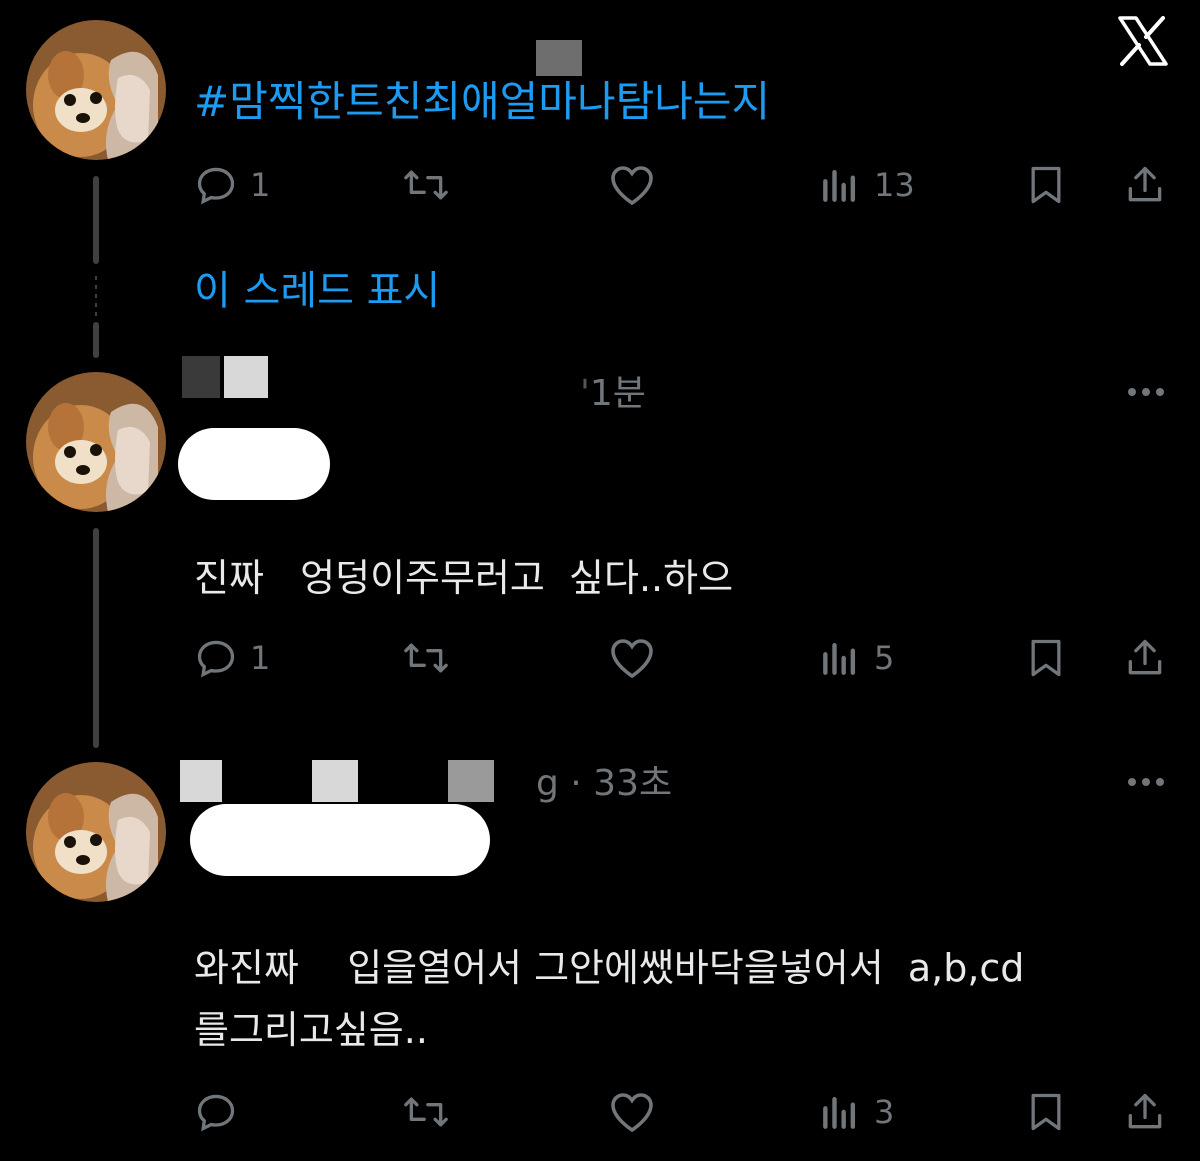 This screenshot has width=1200, height=1161. I want to click on tweet-time-value: 1분, so click(617, 393).